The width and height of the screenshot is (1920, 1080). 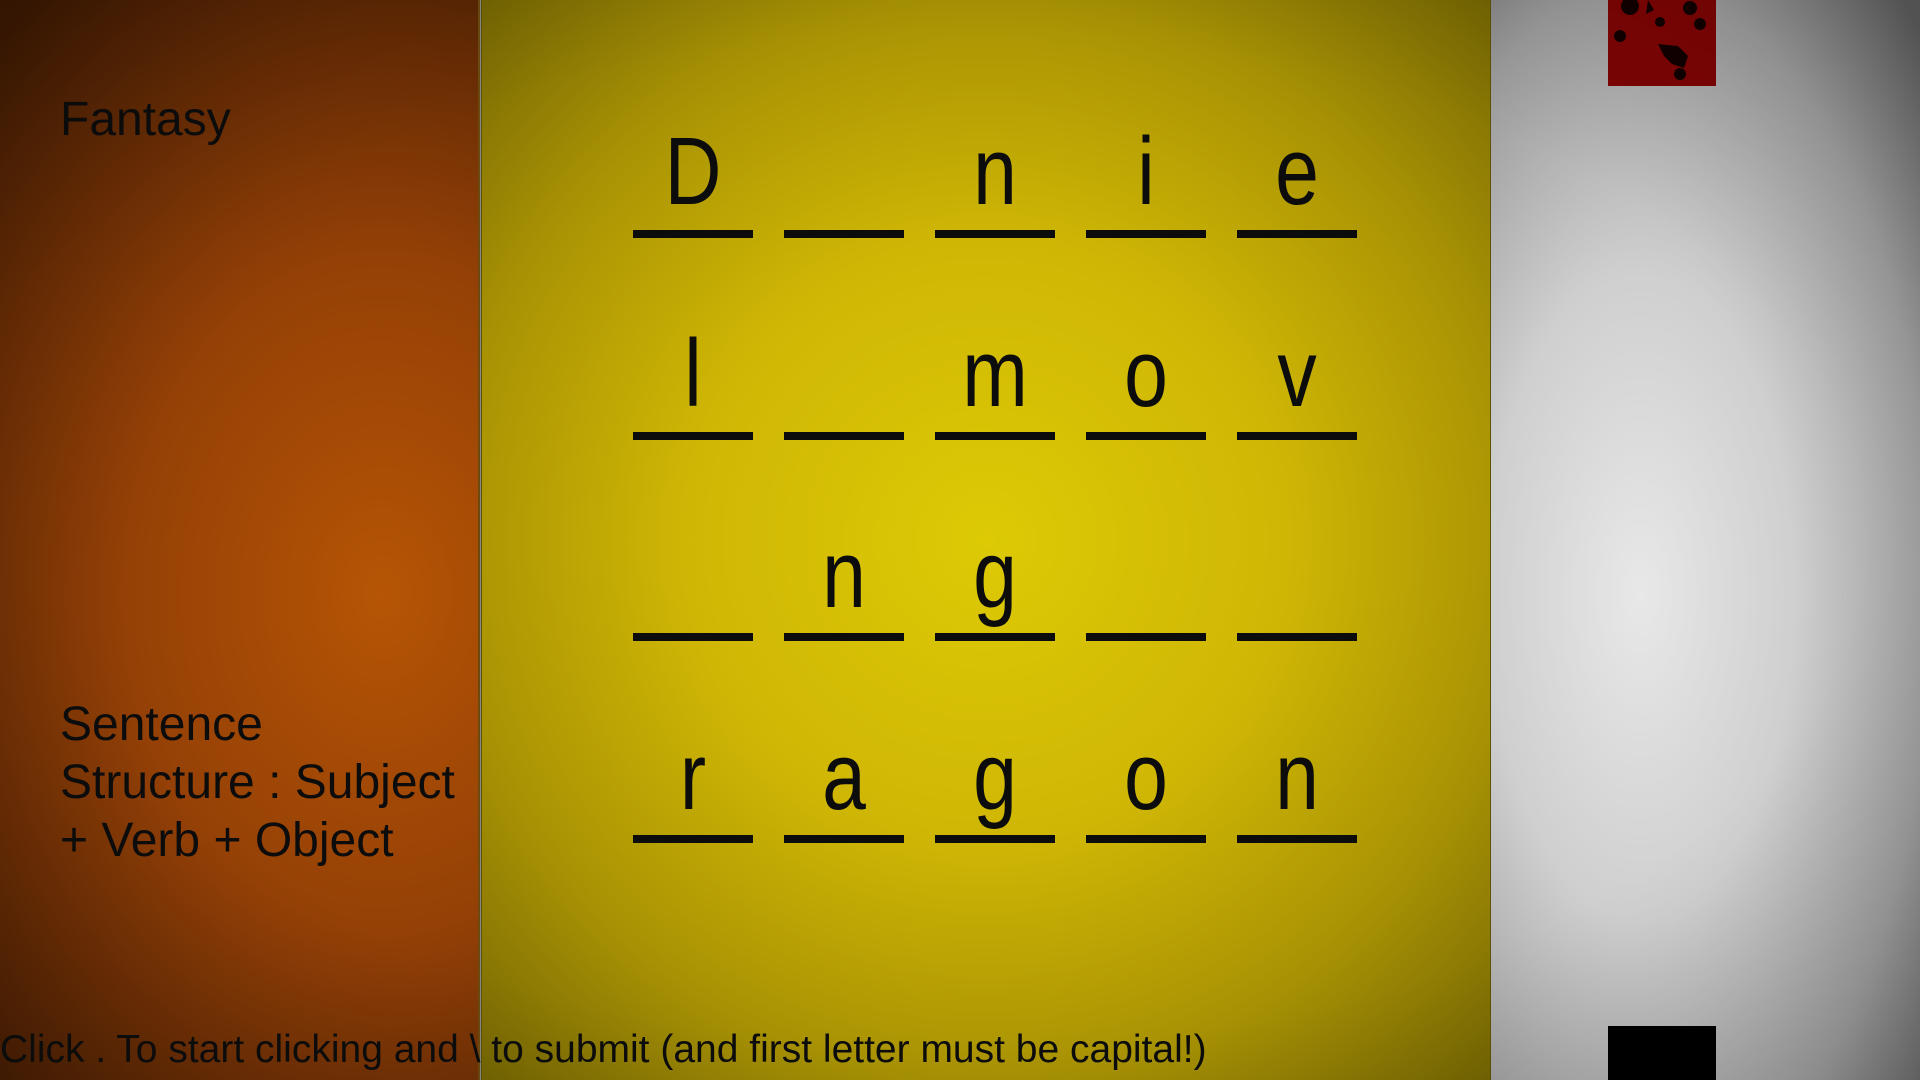 I want to click on slot-letter: a, so click(x=844, y=776).